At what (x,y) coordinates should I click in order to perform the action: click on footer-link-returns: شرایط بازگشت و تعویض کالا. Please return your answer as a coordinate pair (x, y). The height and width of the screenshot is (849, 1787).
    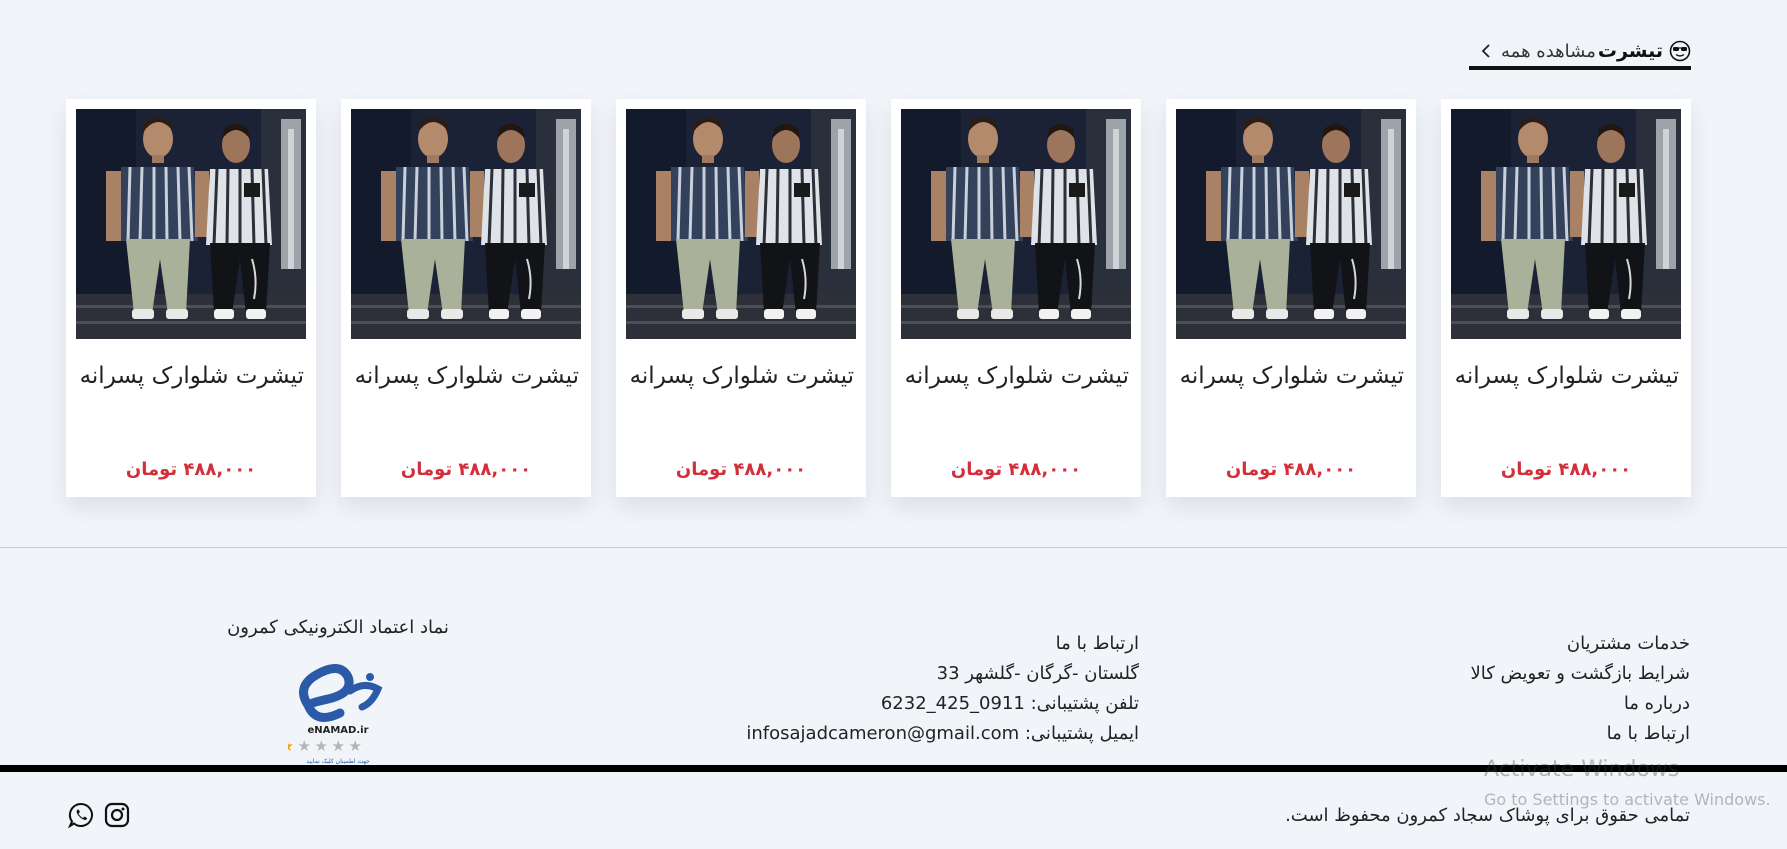
    Looking at the image, I should click on (1530, 674).